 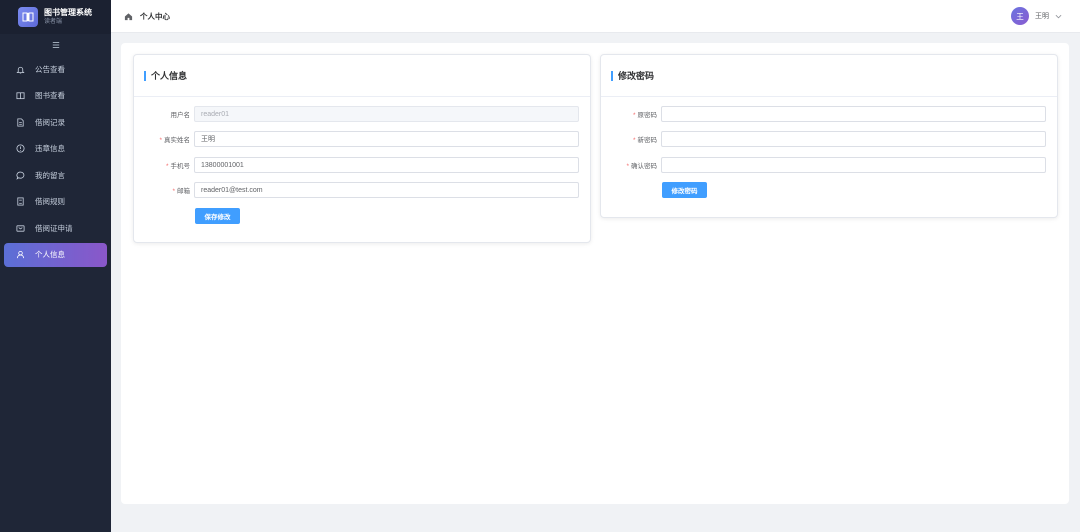 What do you see at coordinates (50, 175) in the screenshot?
I see `sidebar-item-label: 我的留言` at bounding box center [50, 175].